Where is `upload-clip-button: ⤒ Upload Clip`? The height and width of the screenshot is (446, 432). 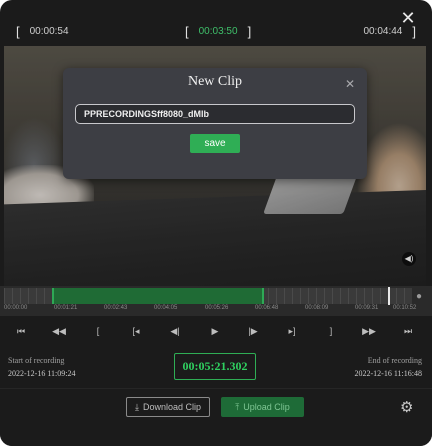 upload-clip-button: ⤒ Upload Clip is located at coordinates (262, 407).